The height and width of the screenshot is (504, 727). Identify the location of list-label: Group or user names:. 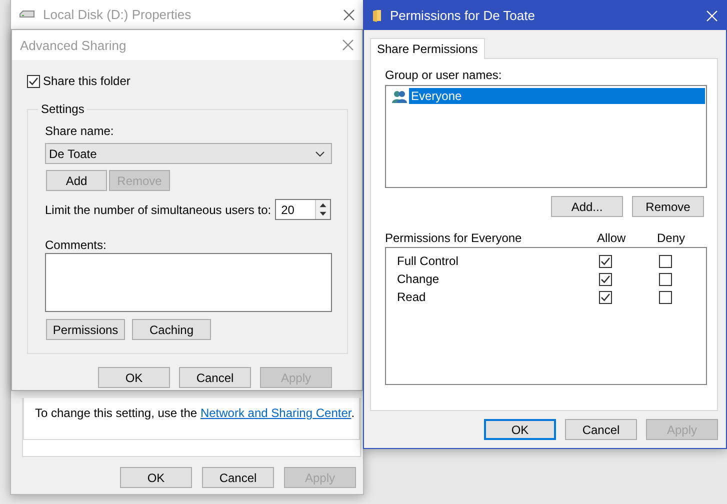
(444, 75).